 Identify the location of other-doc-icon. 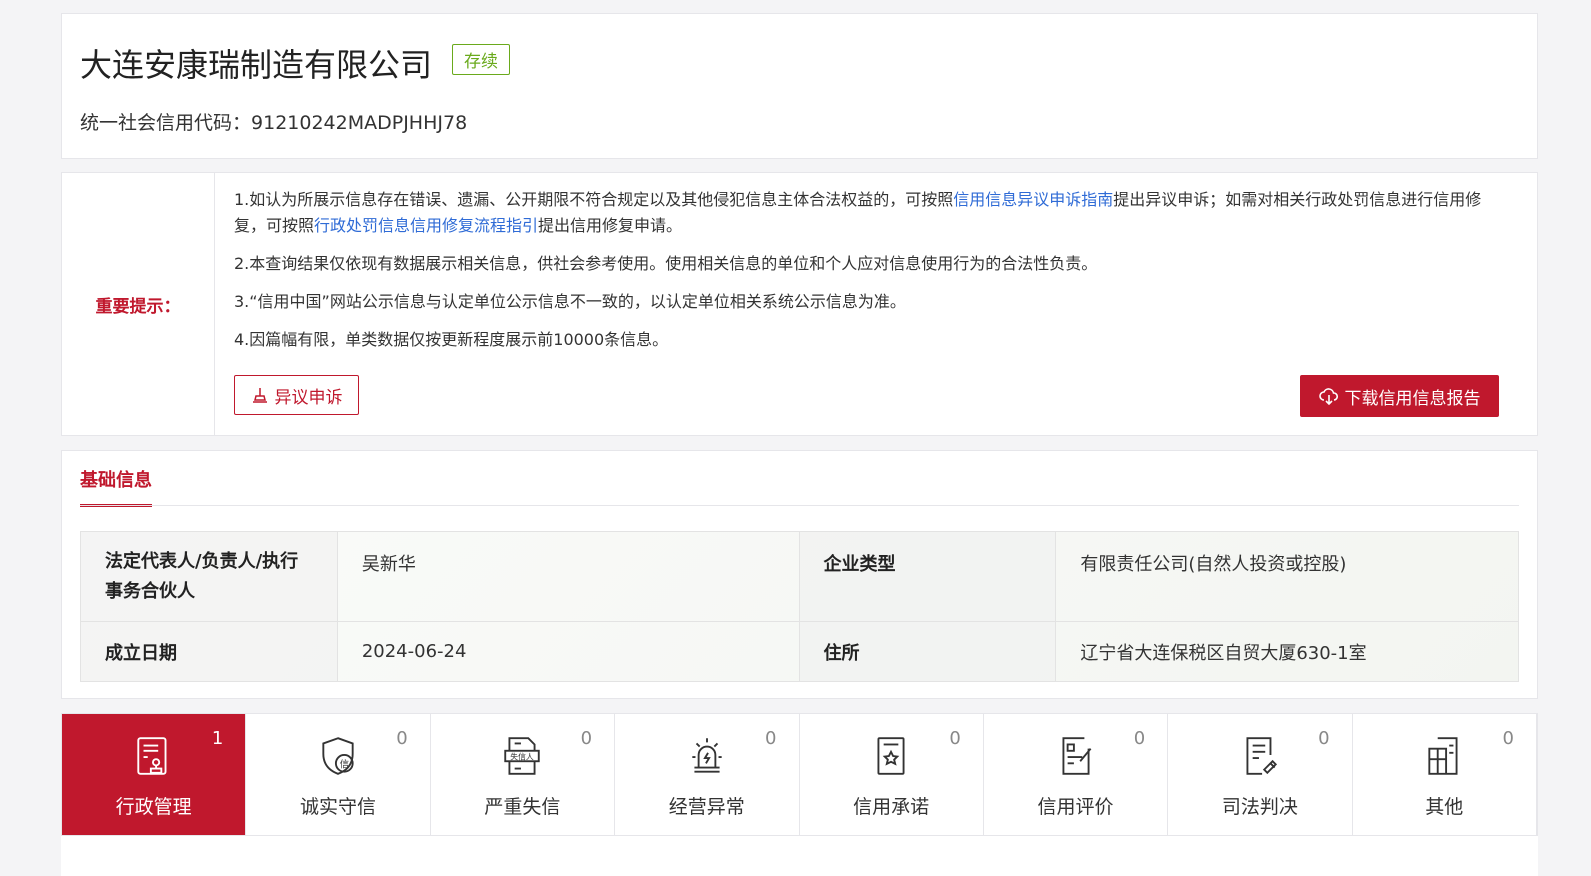
(1443, 756).